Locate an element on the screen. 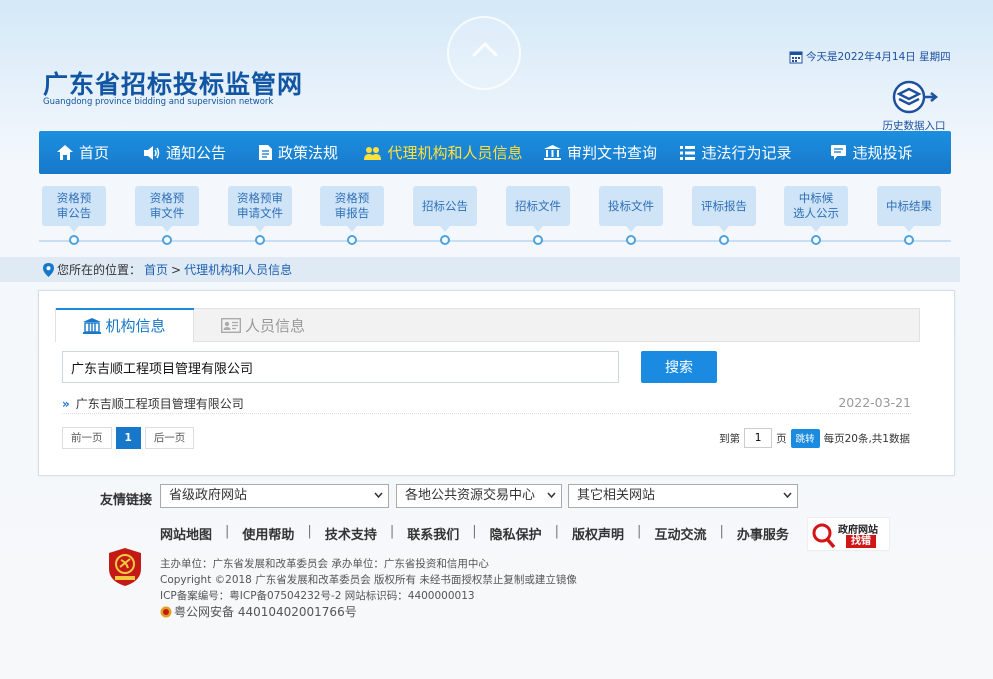 This screenshot has width=993, height=679. building-icon is located at coordinates (92, 325).